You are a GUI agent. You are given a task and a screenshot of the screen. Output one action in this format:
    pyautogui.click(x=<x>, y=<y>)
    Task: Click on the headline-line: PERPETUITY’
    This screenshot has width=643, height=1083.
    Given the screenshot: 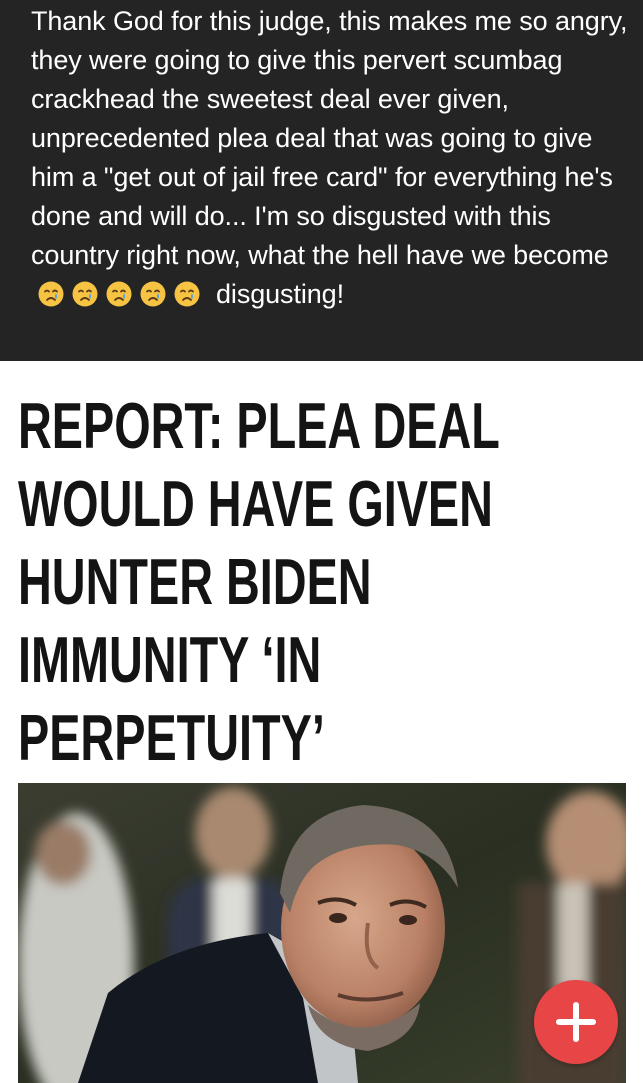 What is the action you would take?
    pyautogui.click(x=171, y=737)
    